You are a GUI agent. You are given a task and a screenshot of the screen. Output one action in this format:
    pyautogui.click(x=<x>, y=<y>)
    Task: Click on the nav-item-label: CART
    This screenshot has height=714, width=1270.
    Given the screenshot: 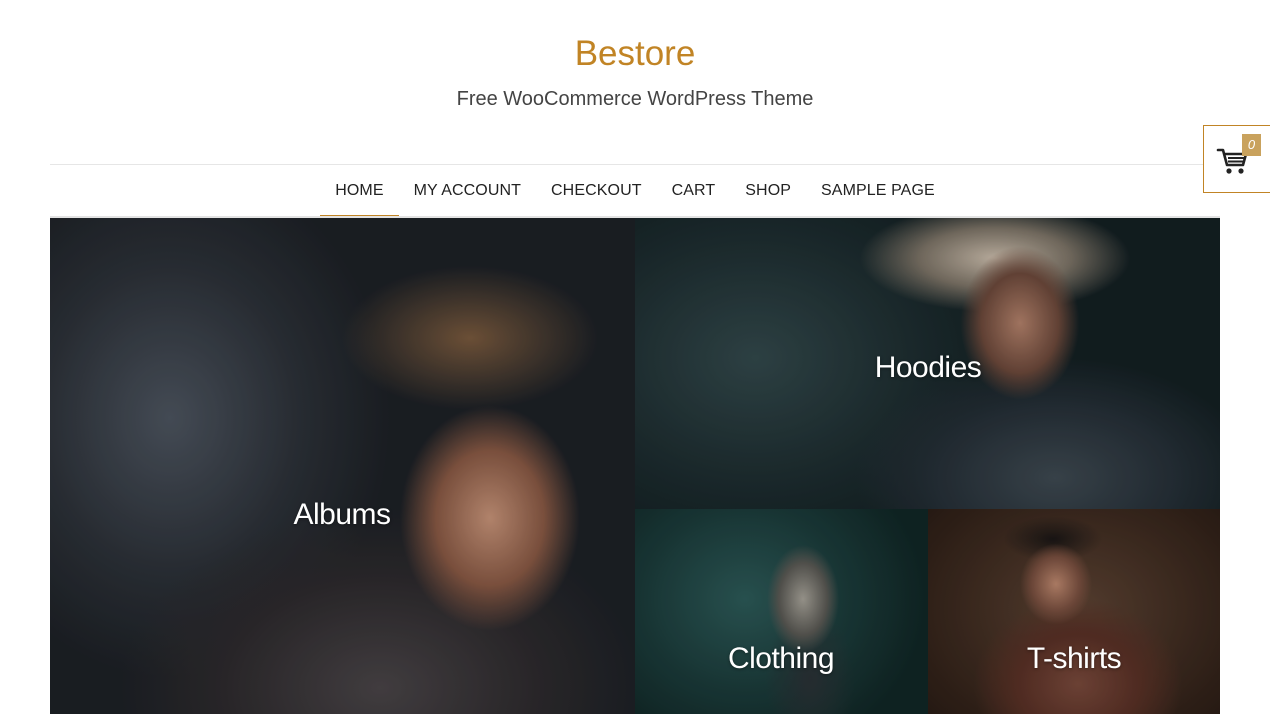 What is the action you would take?
    pyautogui.click(x=693, y=190)
    